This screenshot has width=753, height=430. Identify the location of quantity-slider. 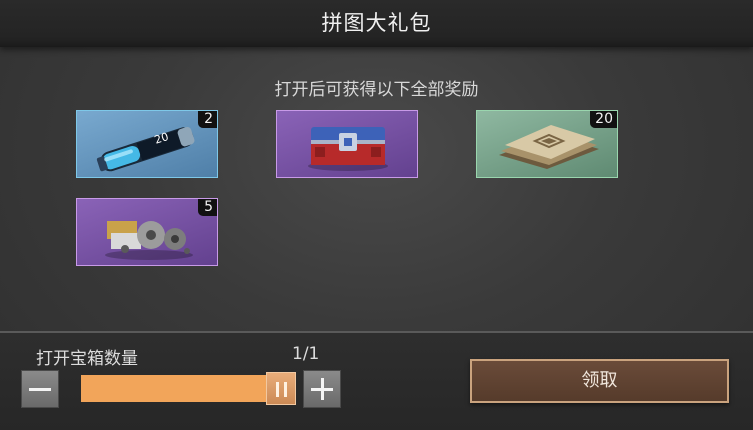
(188, 388).